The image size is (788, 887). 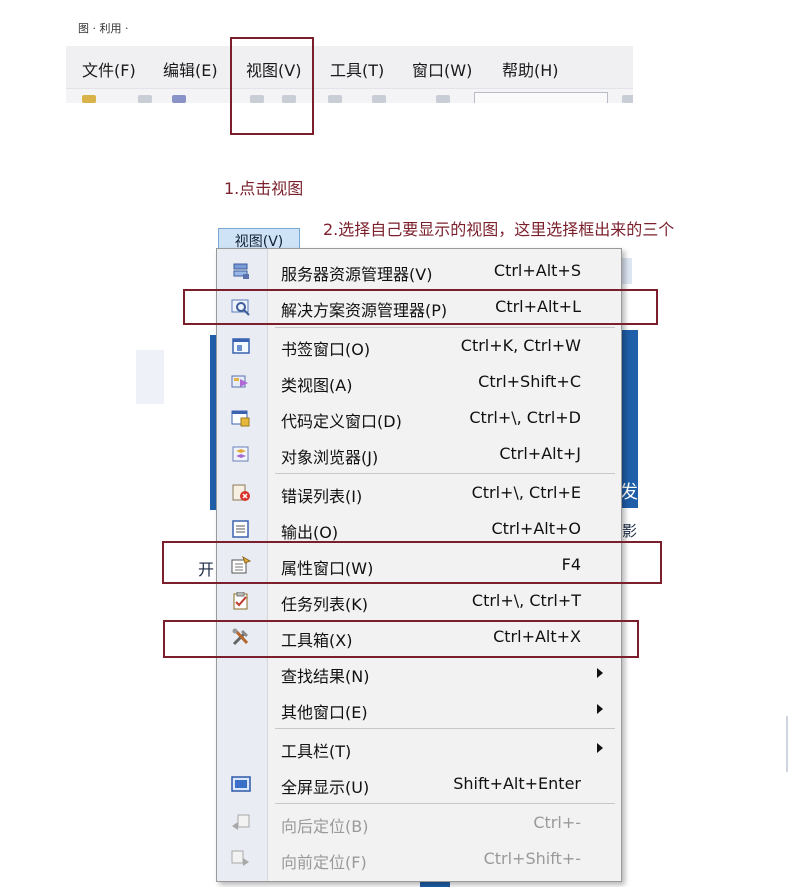 I want to click on menubar: 文件(F) 编辑(E) 视图(V) 工具(T) 窗口(W) 帮助(H), so click(x=349, y=67).